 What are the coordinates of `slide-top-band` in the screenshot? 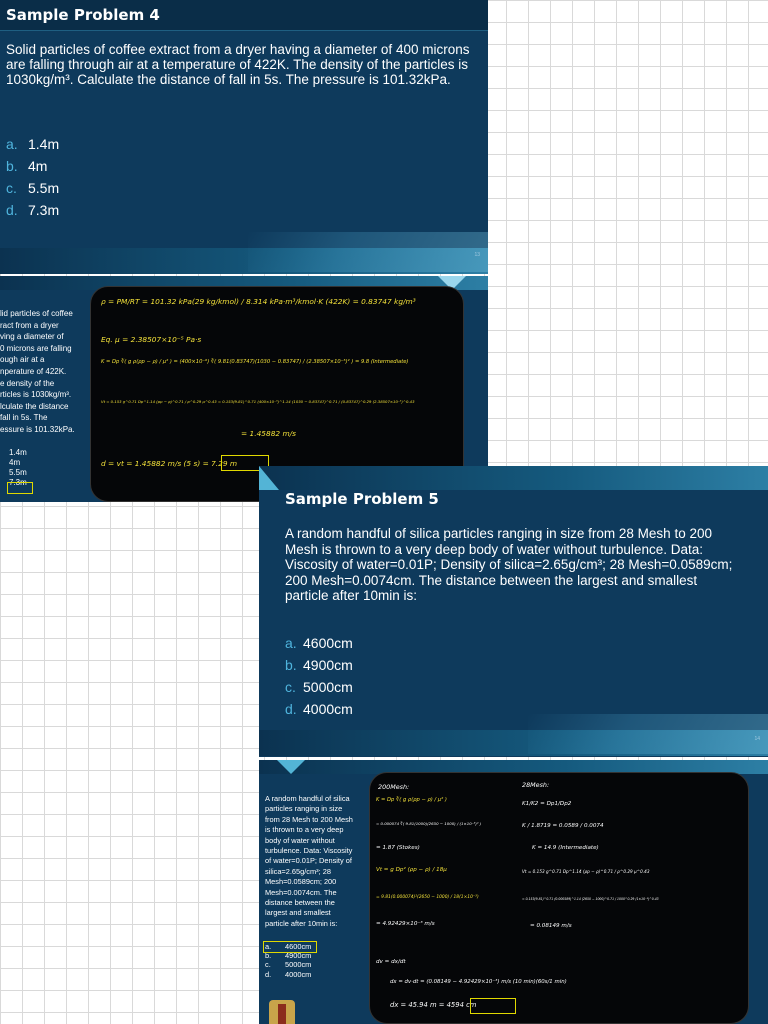 It's located at (513, 478).